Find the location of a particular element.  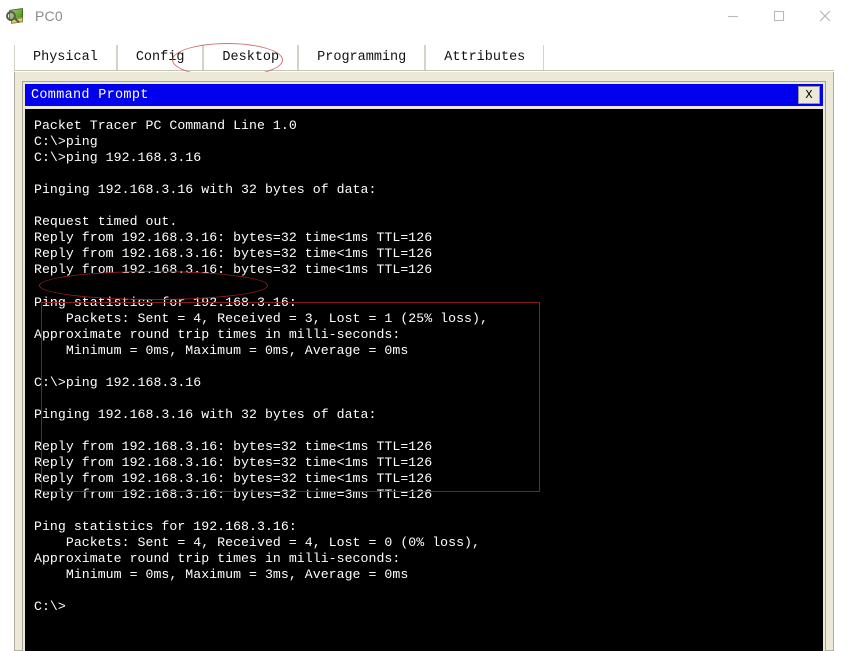

close-icon is located at coordinates (825, 15).